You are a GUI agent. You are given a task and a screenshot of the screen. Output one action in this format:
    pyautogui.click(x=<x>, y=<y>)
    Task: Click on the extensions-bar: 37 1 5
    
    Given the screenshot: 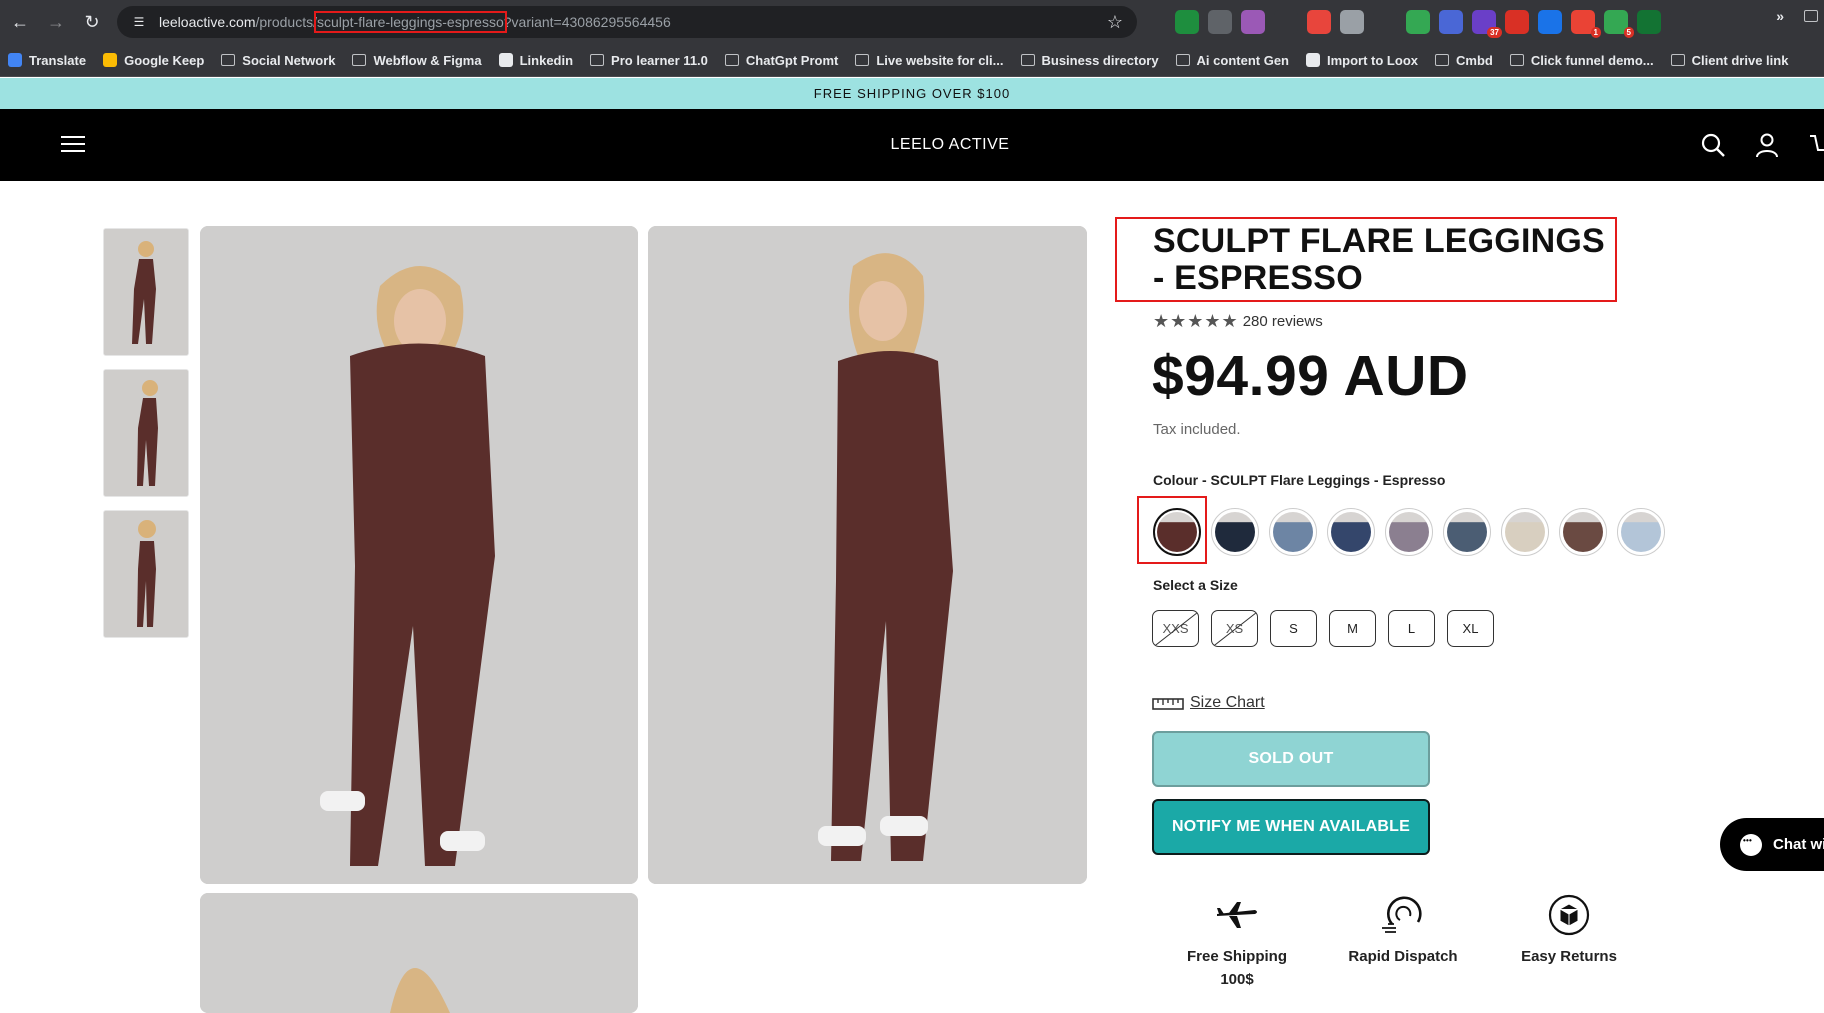 What is the action you would take?
    pyautogui.click(x=1434, y=24)
    